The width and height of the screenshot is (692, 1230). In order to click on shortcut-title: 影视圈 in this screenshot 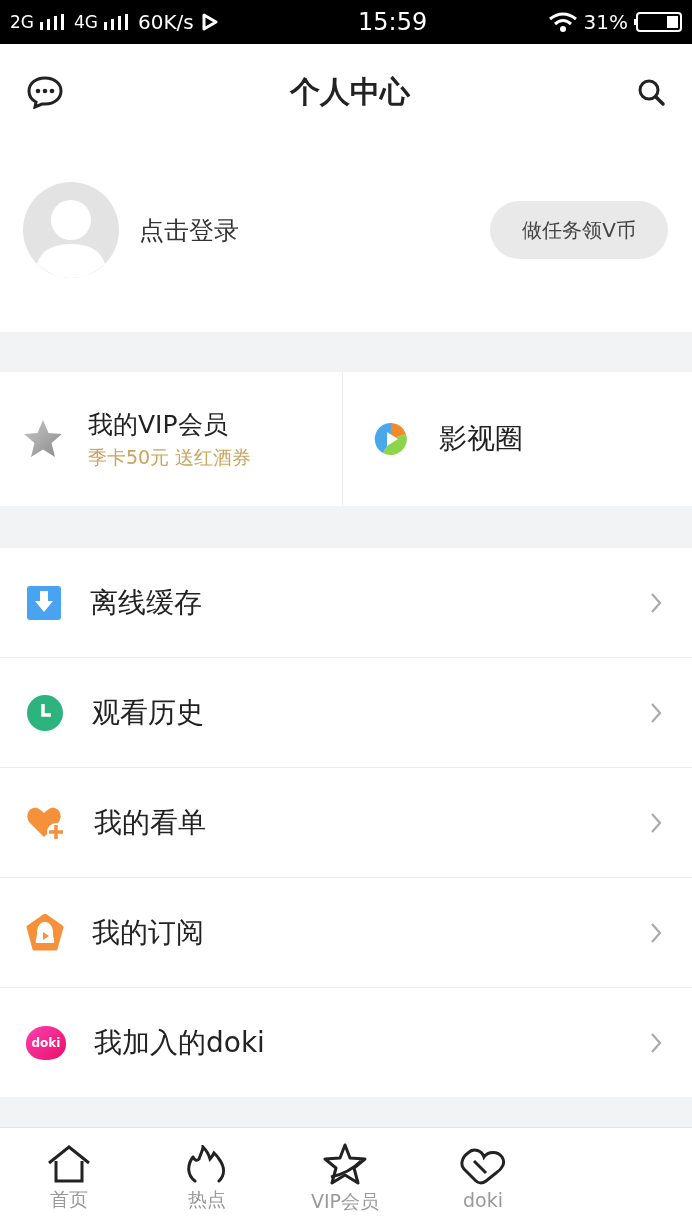, I will do `click(480, 439)`.